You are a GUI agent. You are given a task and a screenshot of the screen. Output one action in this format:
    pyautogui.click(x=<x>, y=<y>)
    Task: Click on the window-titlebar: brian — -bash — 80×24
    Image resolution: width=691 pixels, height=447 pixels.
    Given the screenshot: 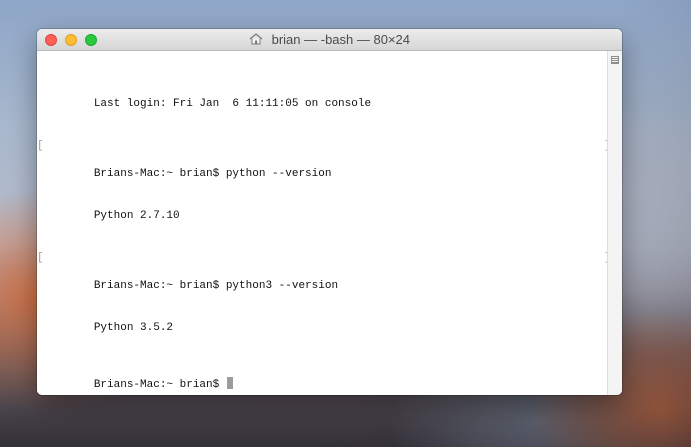 What is the action you would take?
    pyautogui.click(x=329, y=40)
    